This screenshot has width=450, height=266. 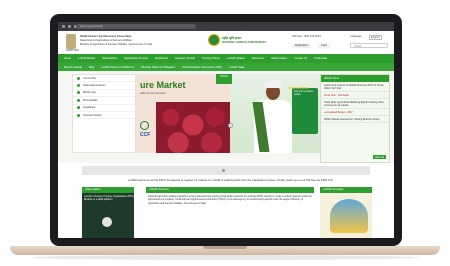 I want to click on side-menu-label: Success Stories, so click(x=92, y=115).